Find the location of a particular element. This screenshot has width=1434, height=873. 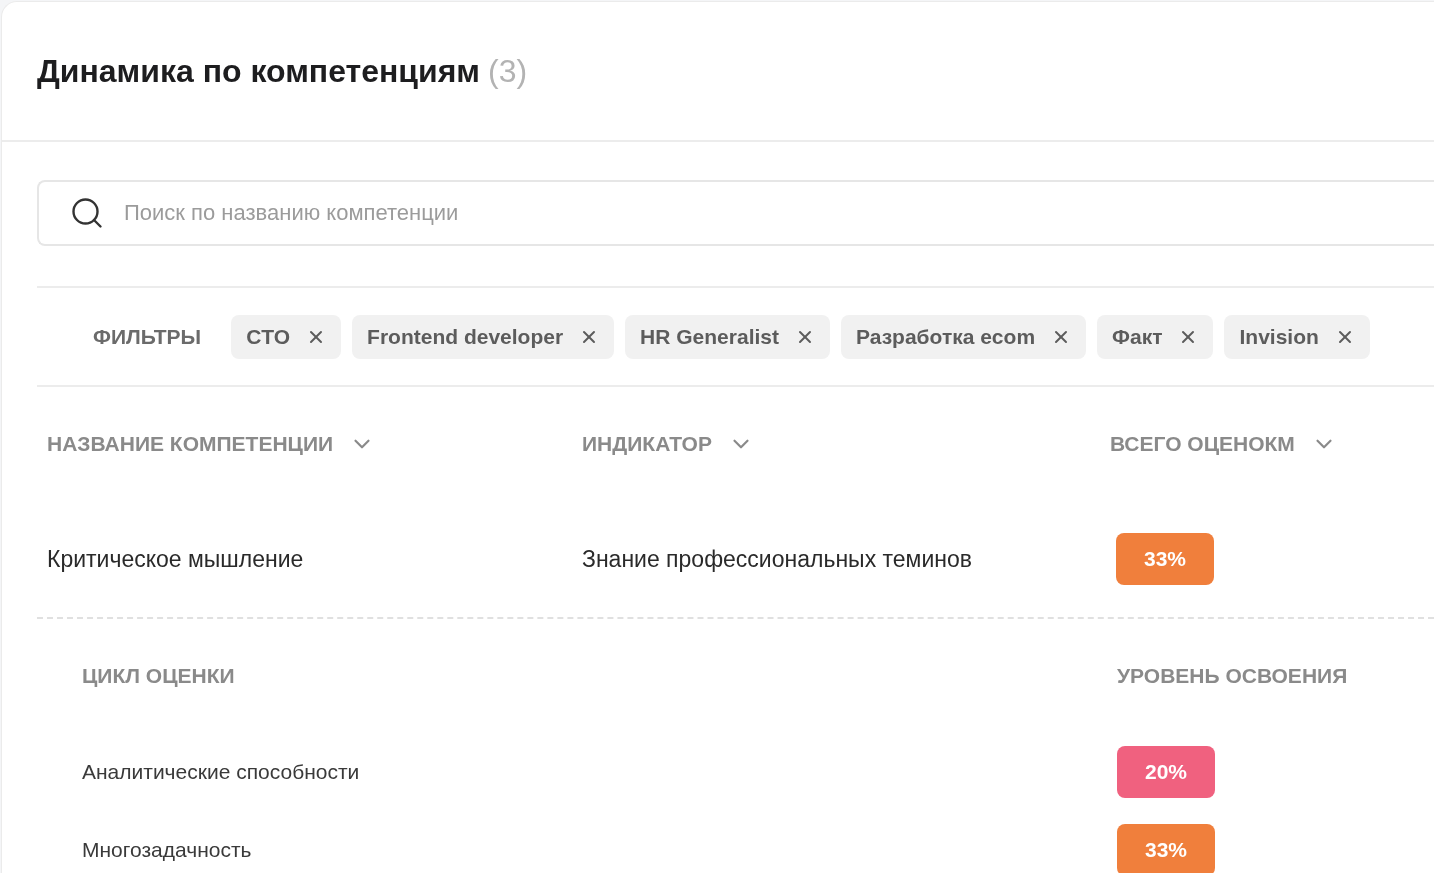

column-header: УРОВЕНЬ ОСВОЕНИЯ is located at coordinates (1232, 676).